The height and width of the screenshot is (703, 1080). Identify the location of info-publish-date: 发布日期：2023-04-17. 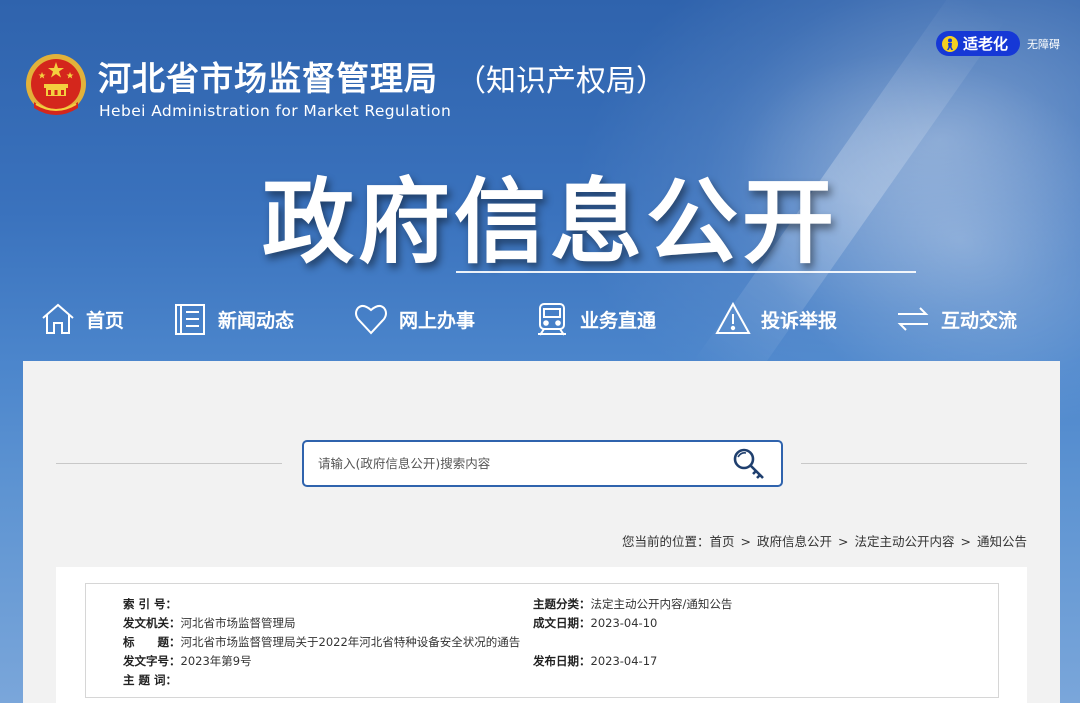
(595, 661).